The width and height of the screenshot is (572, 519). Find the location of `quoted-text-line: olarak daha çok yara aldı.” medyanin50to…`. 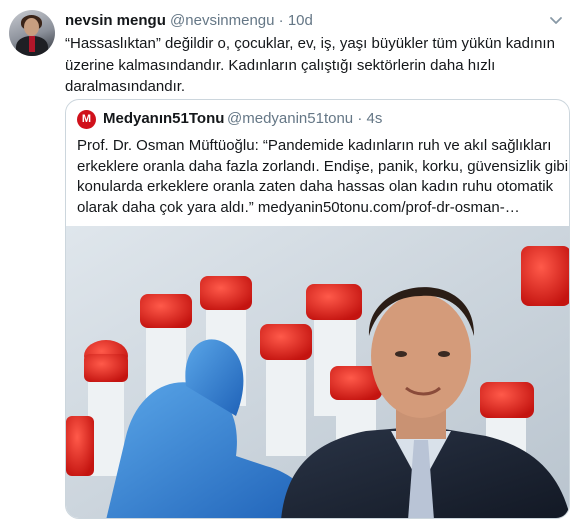

quoted-text-line: olarak daha çok yara aldı.” medyanin50to… is located at coordinates (319, 208).